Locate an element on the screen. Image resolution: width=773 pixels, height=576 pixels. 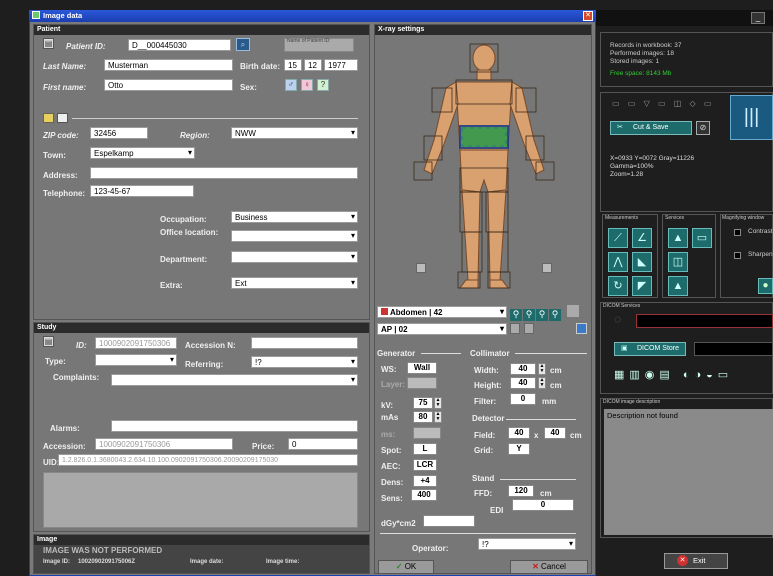
height-unit: cm is located at coordinates (556, 385).